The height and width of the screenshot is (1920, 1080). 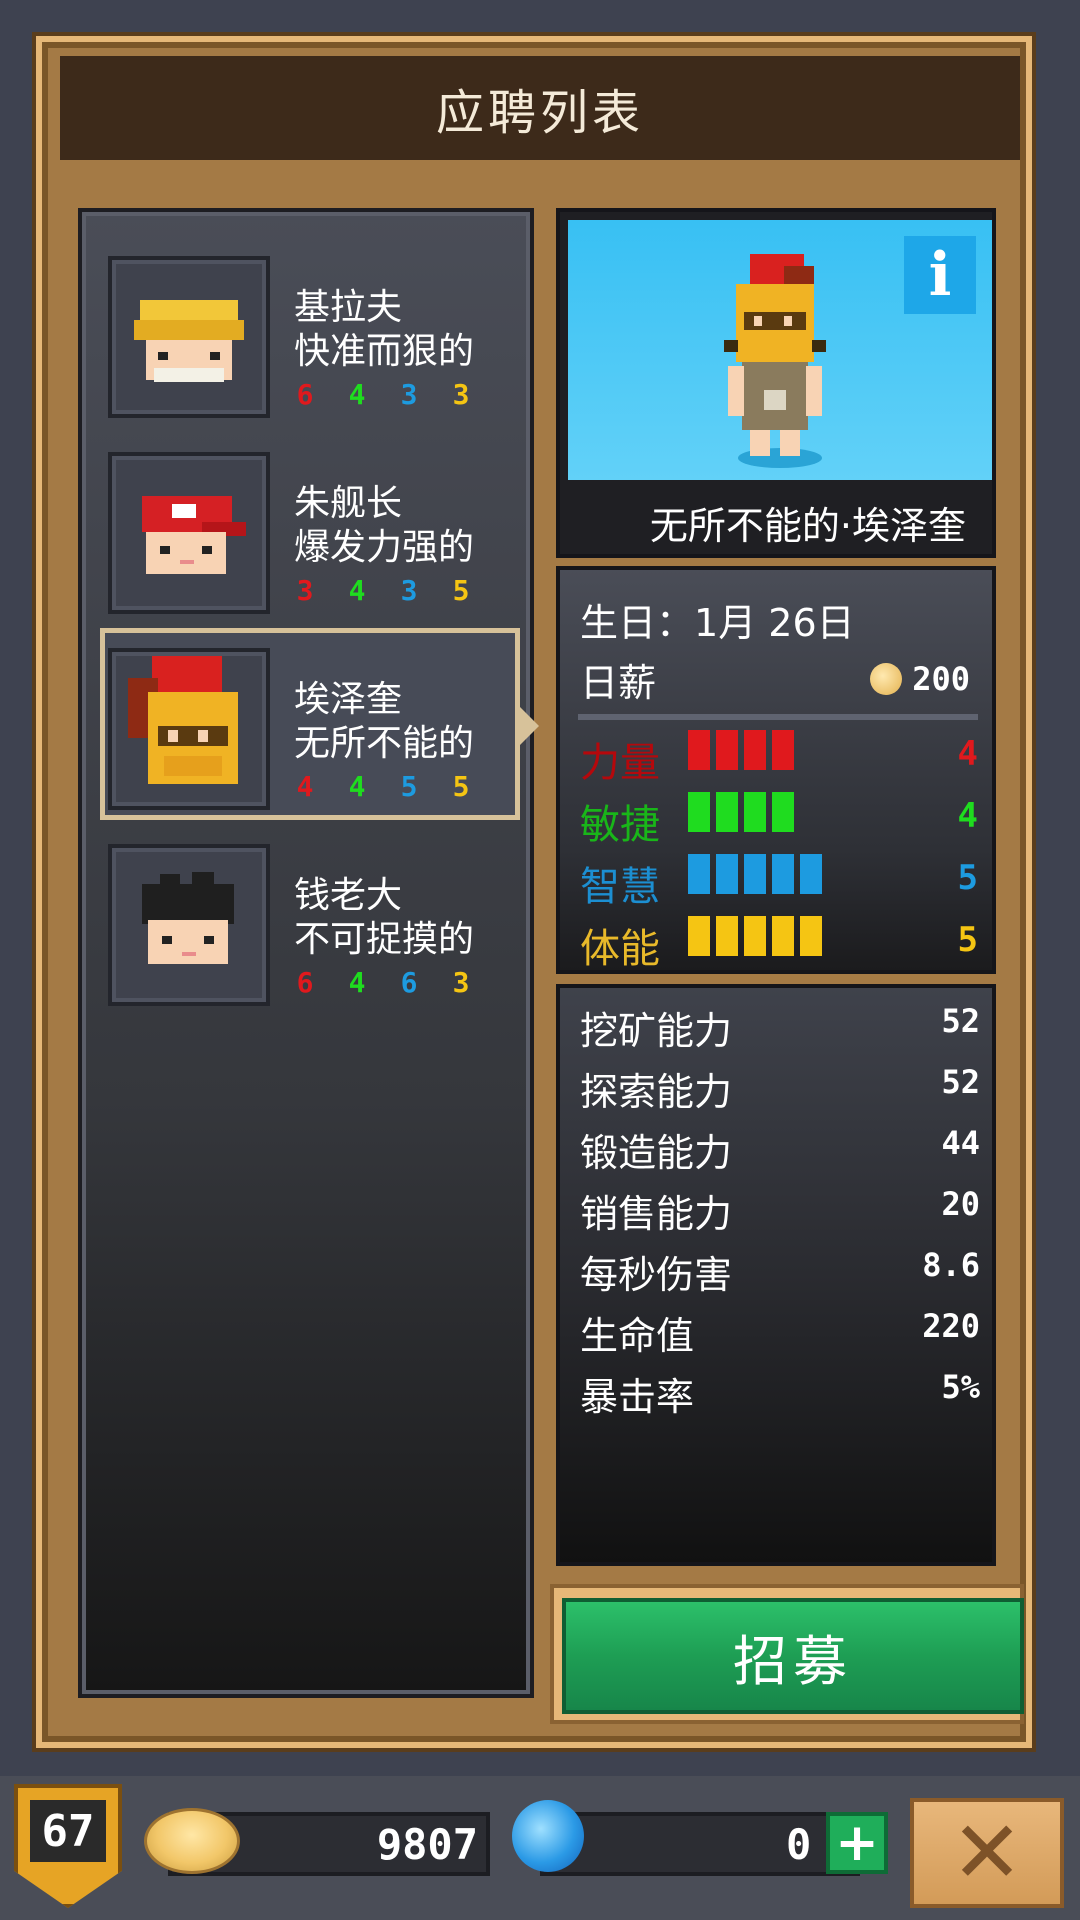 I want to click on ability-label: 生命值, so click(x=637, y=1336).